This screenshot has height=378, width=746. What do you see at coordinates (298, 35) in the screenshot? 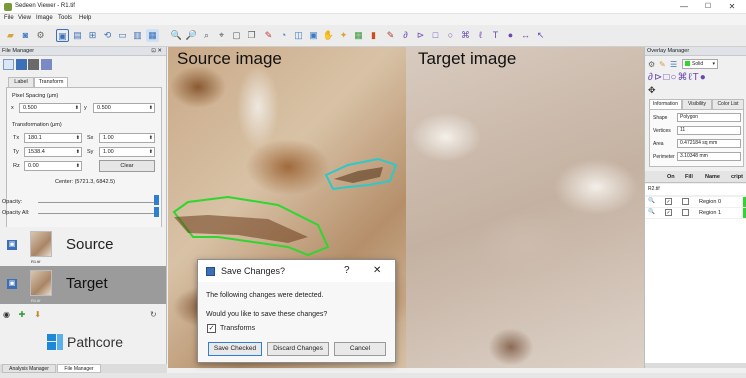
I see `annotation-icon: ◫` at bounding box center [298, 35].